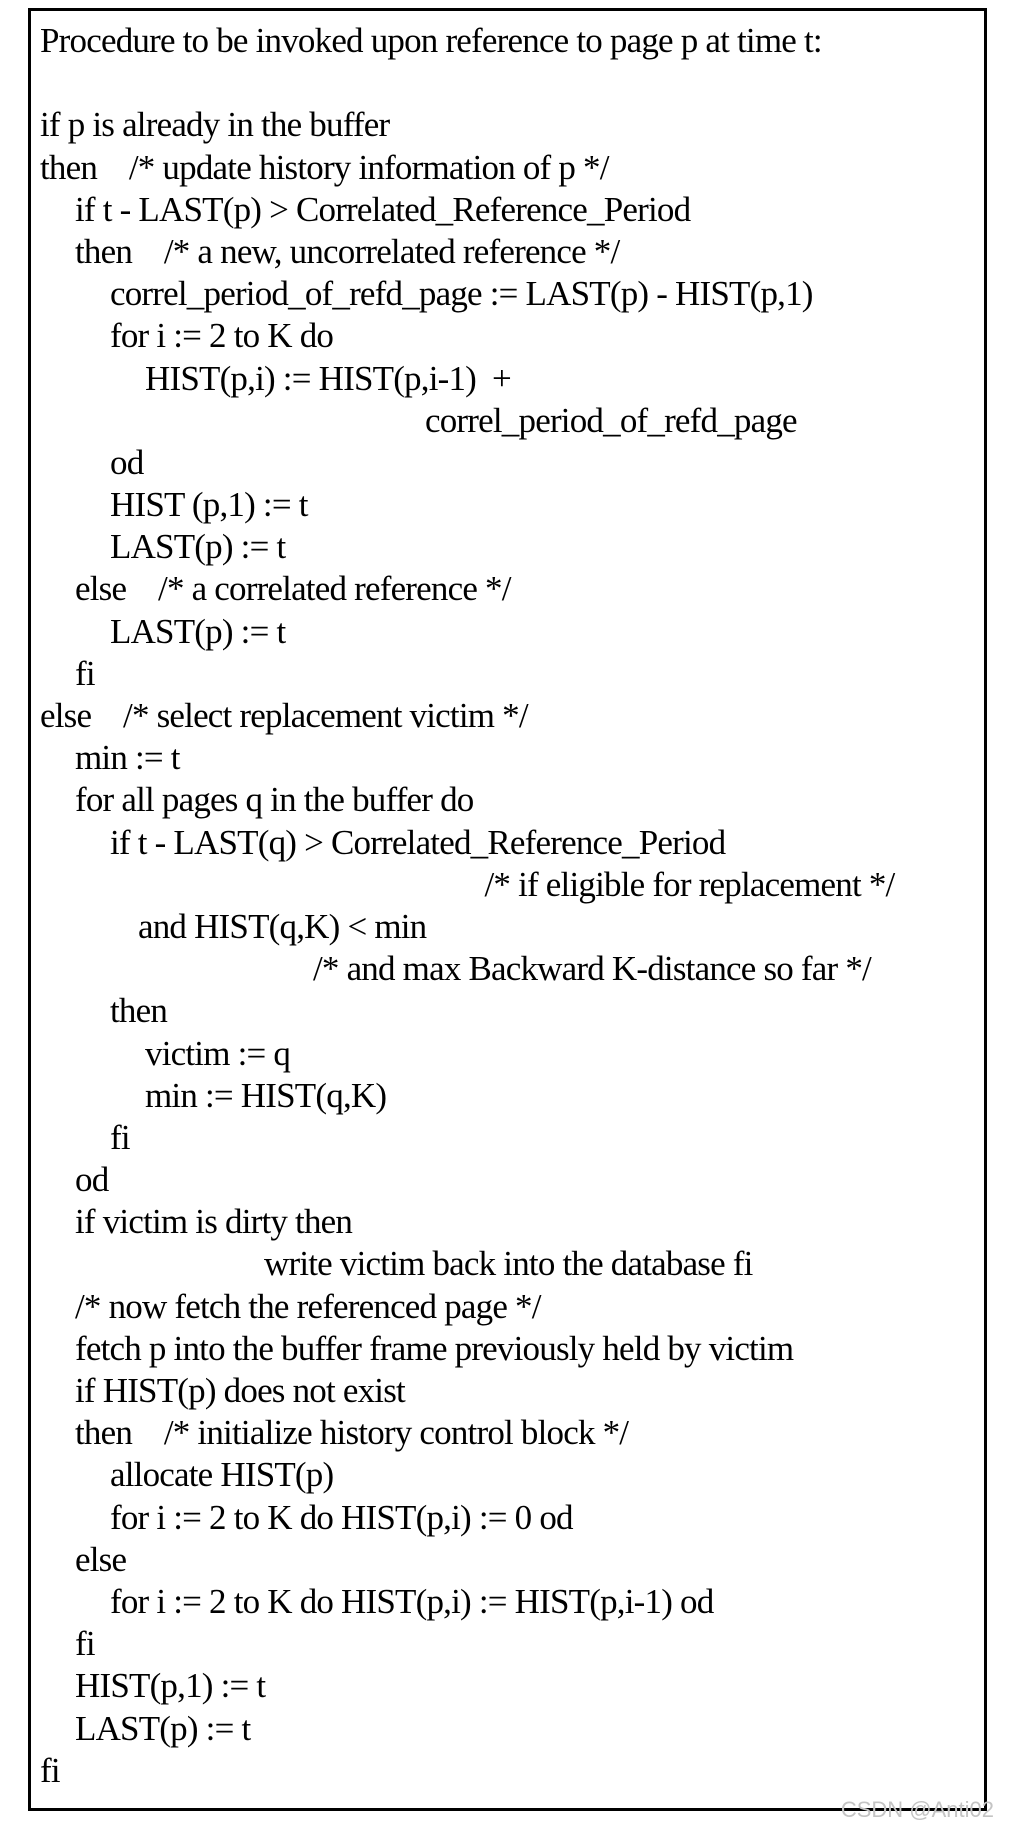 The height and width of the screenshot is (1833, 1024). What do you see at coordinates (611, 420) in the screenshot?
I see `code-line: correl_period_of_refd_page` at bounding box center [611, 420].